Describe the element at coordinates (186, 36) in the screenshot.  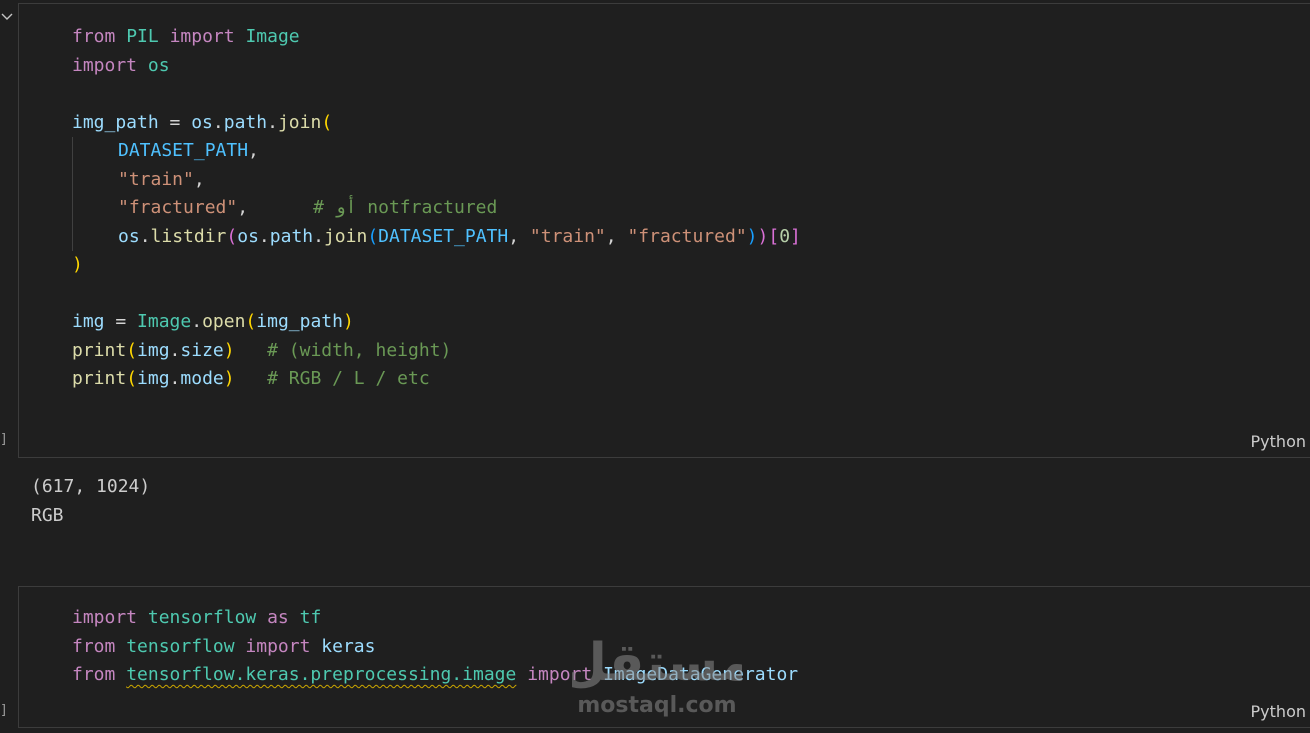
I see `code-line: from PIL import Image` at that location.